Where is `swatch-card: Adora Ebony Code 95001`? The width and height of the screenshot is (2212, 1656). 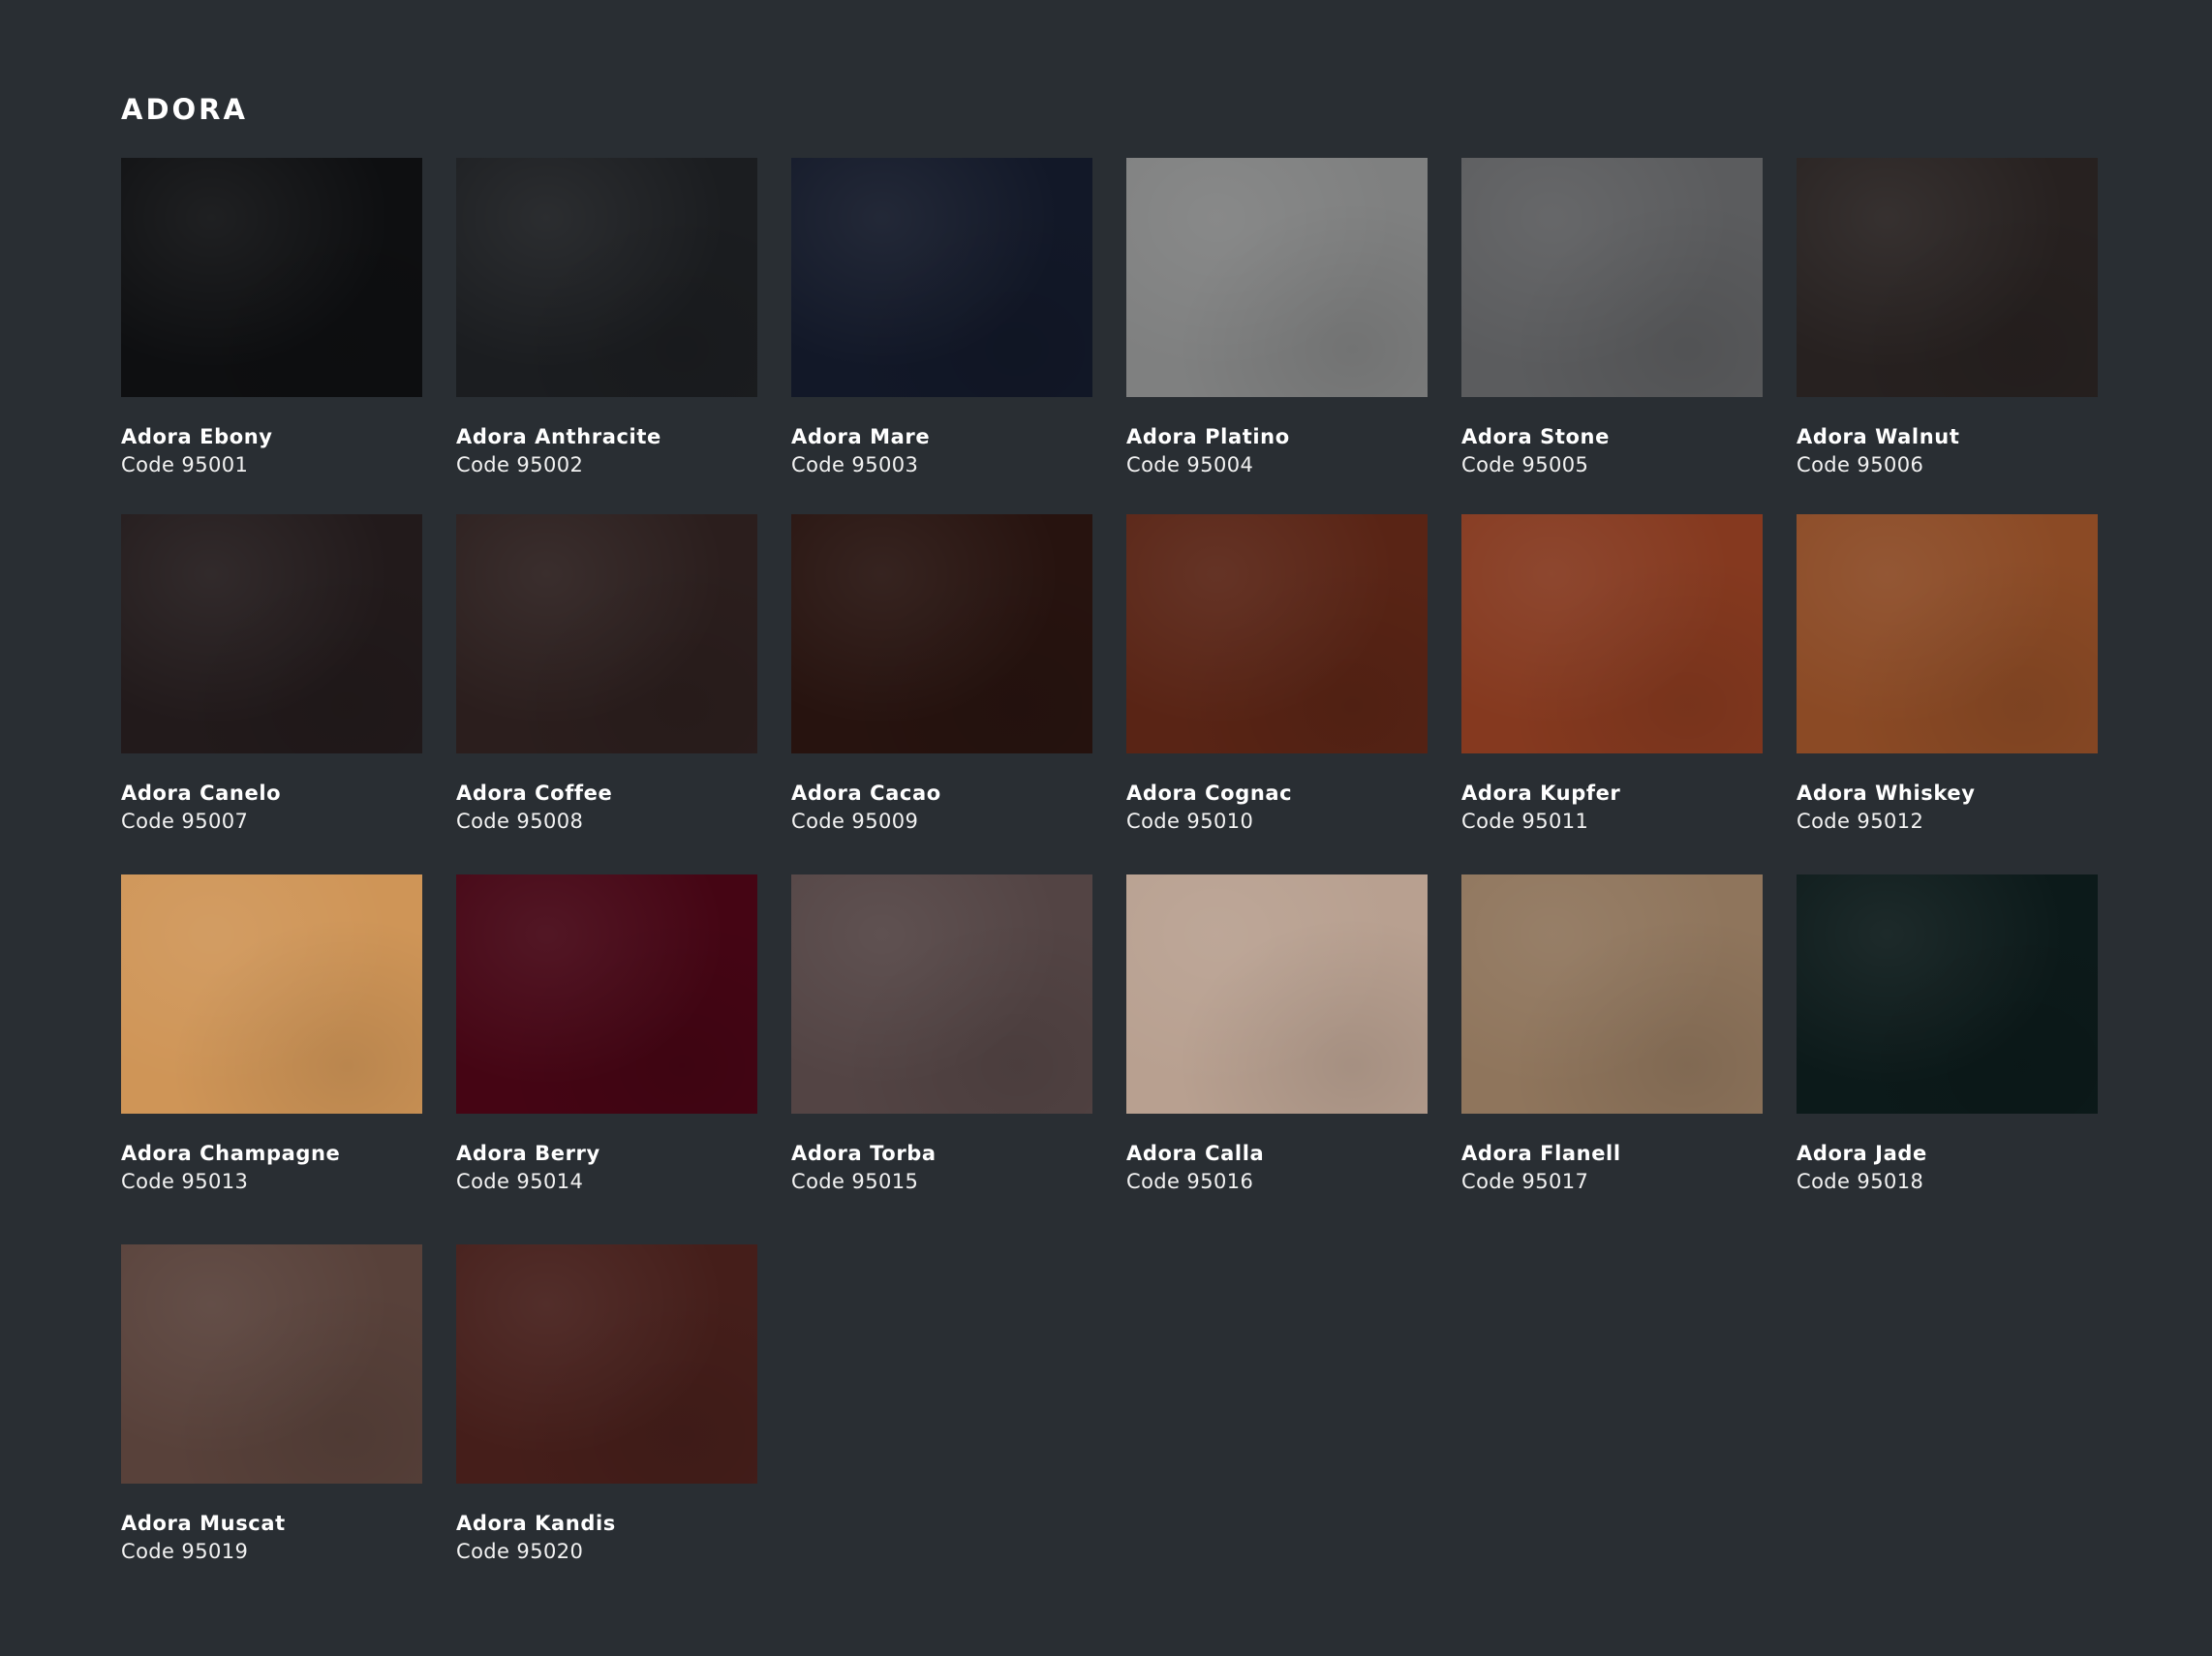 swatch-card: Adora Ebony Code 95001 is located at coordinates (271, 336).